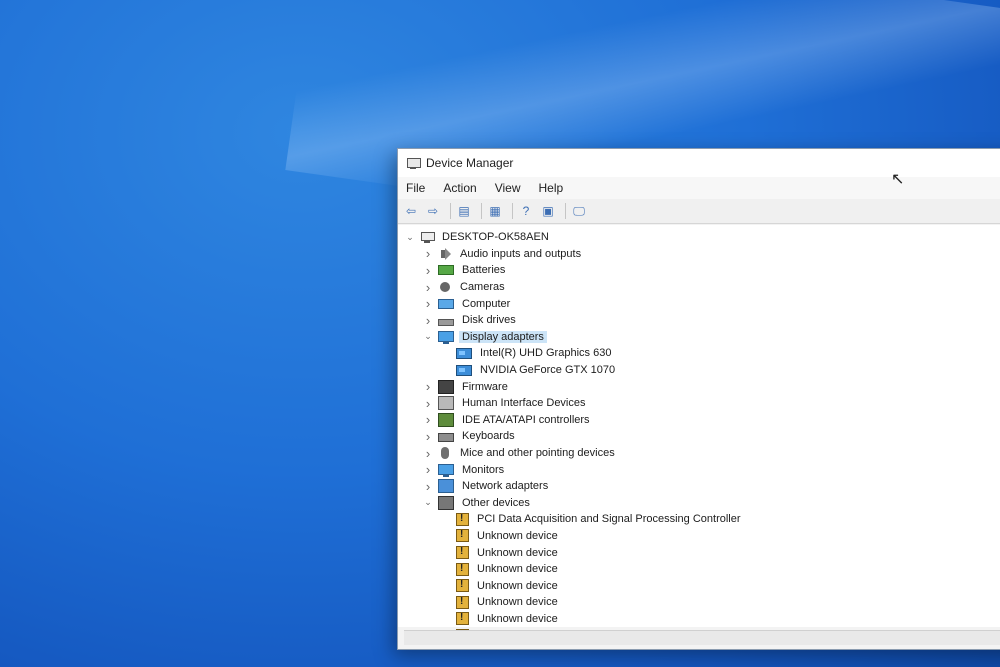 This screenshot has width=1000, height=667. What do you see at coordinates (579, 211) in the screenshot?
I see `display-monitor-icon: 🖵` at bounding box center [579, 211].